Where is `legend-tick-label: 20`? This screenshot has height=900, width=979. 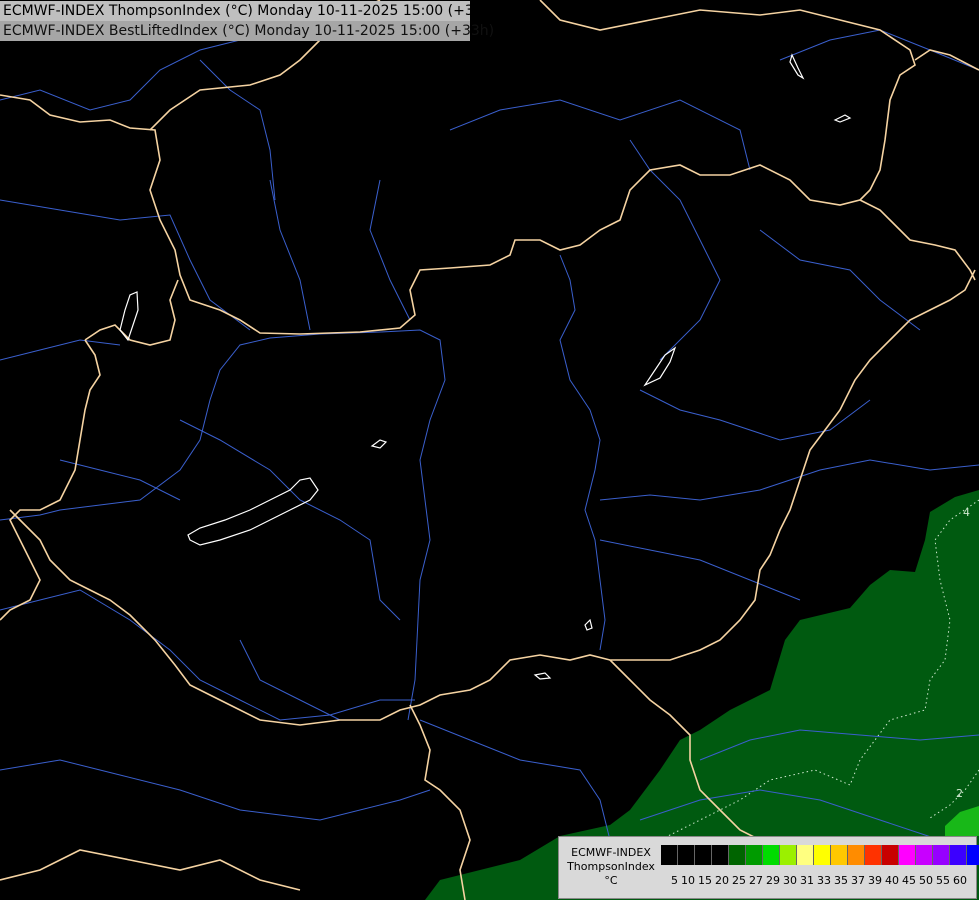 legend-tick-label: 20 is located at coordinates (722, 880).